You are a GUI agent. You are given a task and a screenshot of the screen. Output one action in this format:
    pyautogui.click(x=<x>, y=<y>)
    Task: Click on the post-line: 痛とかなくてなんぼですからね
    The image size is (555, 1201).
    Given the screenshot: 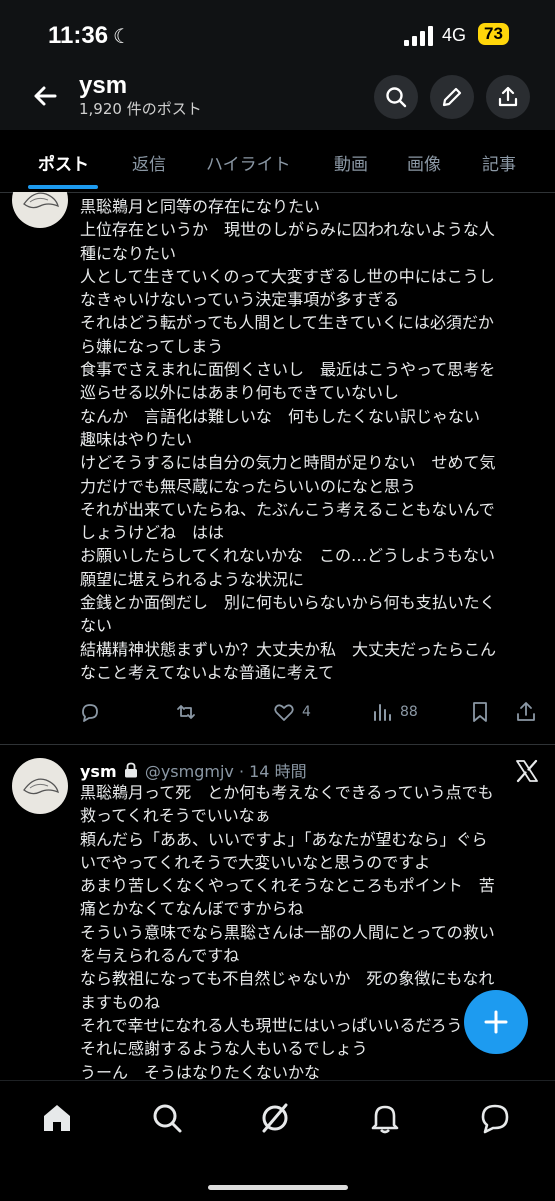 What is the action you would take?
    pyautogui.click(x=192, y=909)
    